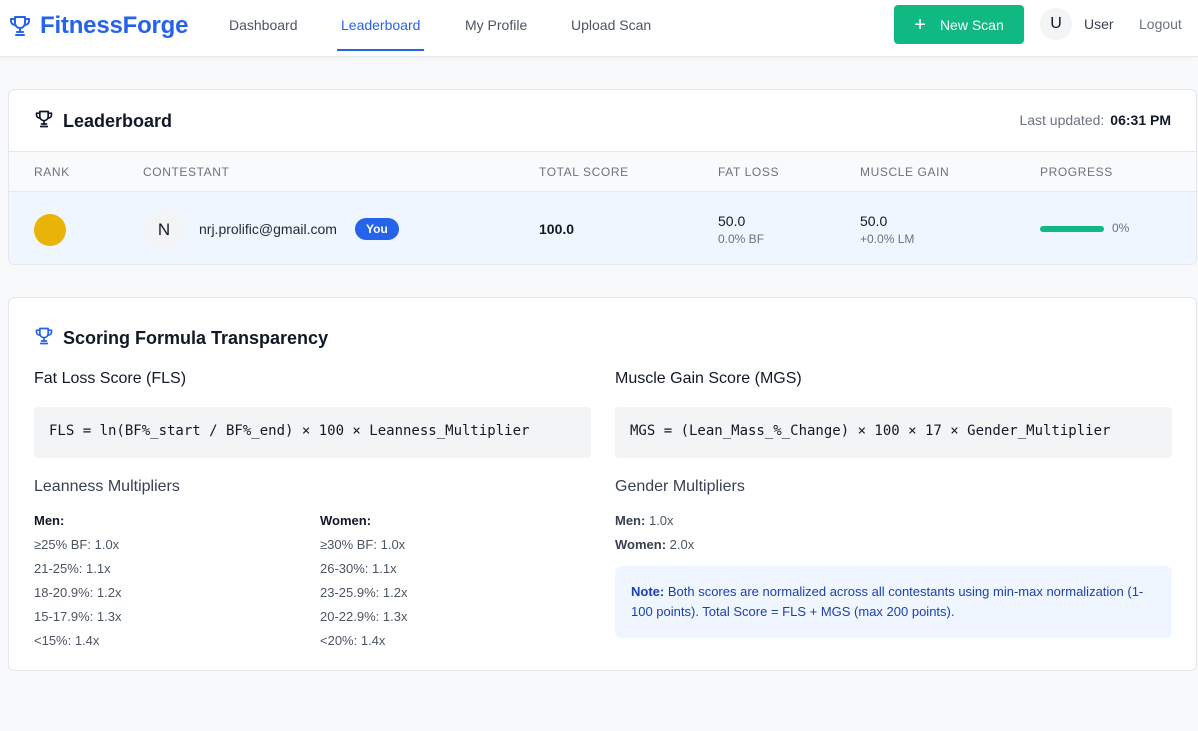 This screenshot has width=1198, height=731. What do you see at coordinates (186, 172) in the screenshot?
I see `column-contestant: Contestant` at bounding box center [186, 172].